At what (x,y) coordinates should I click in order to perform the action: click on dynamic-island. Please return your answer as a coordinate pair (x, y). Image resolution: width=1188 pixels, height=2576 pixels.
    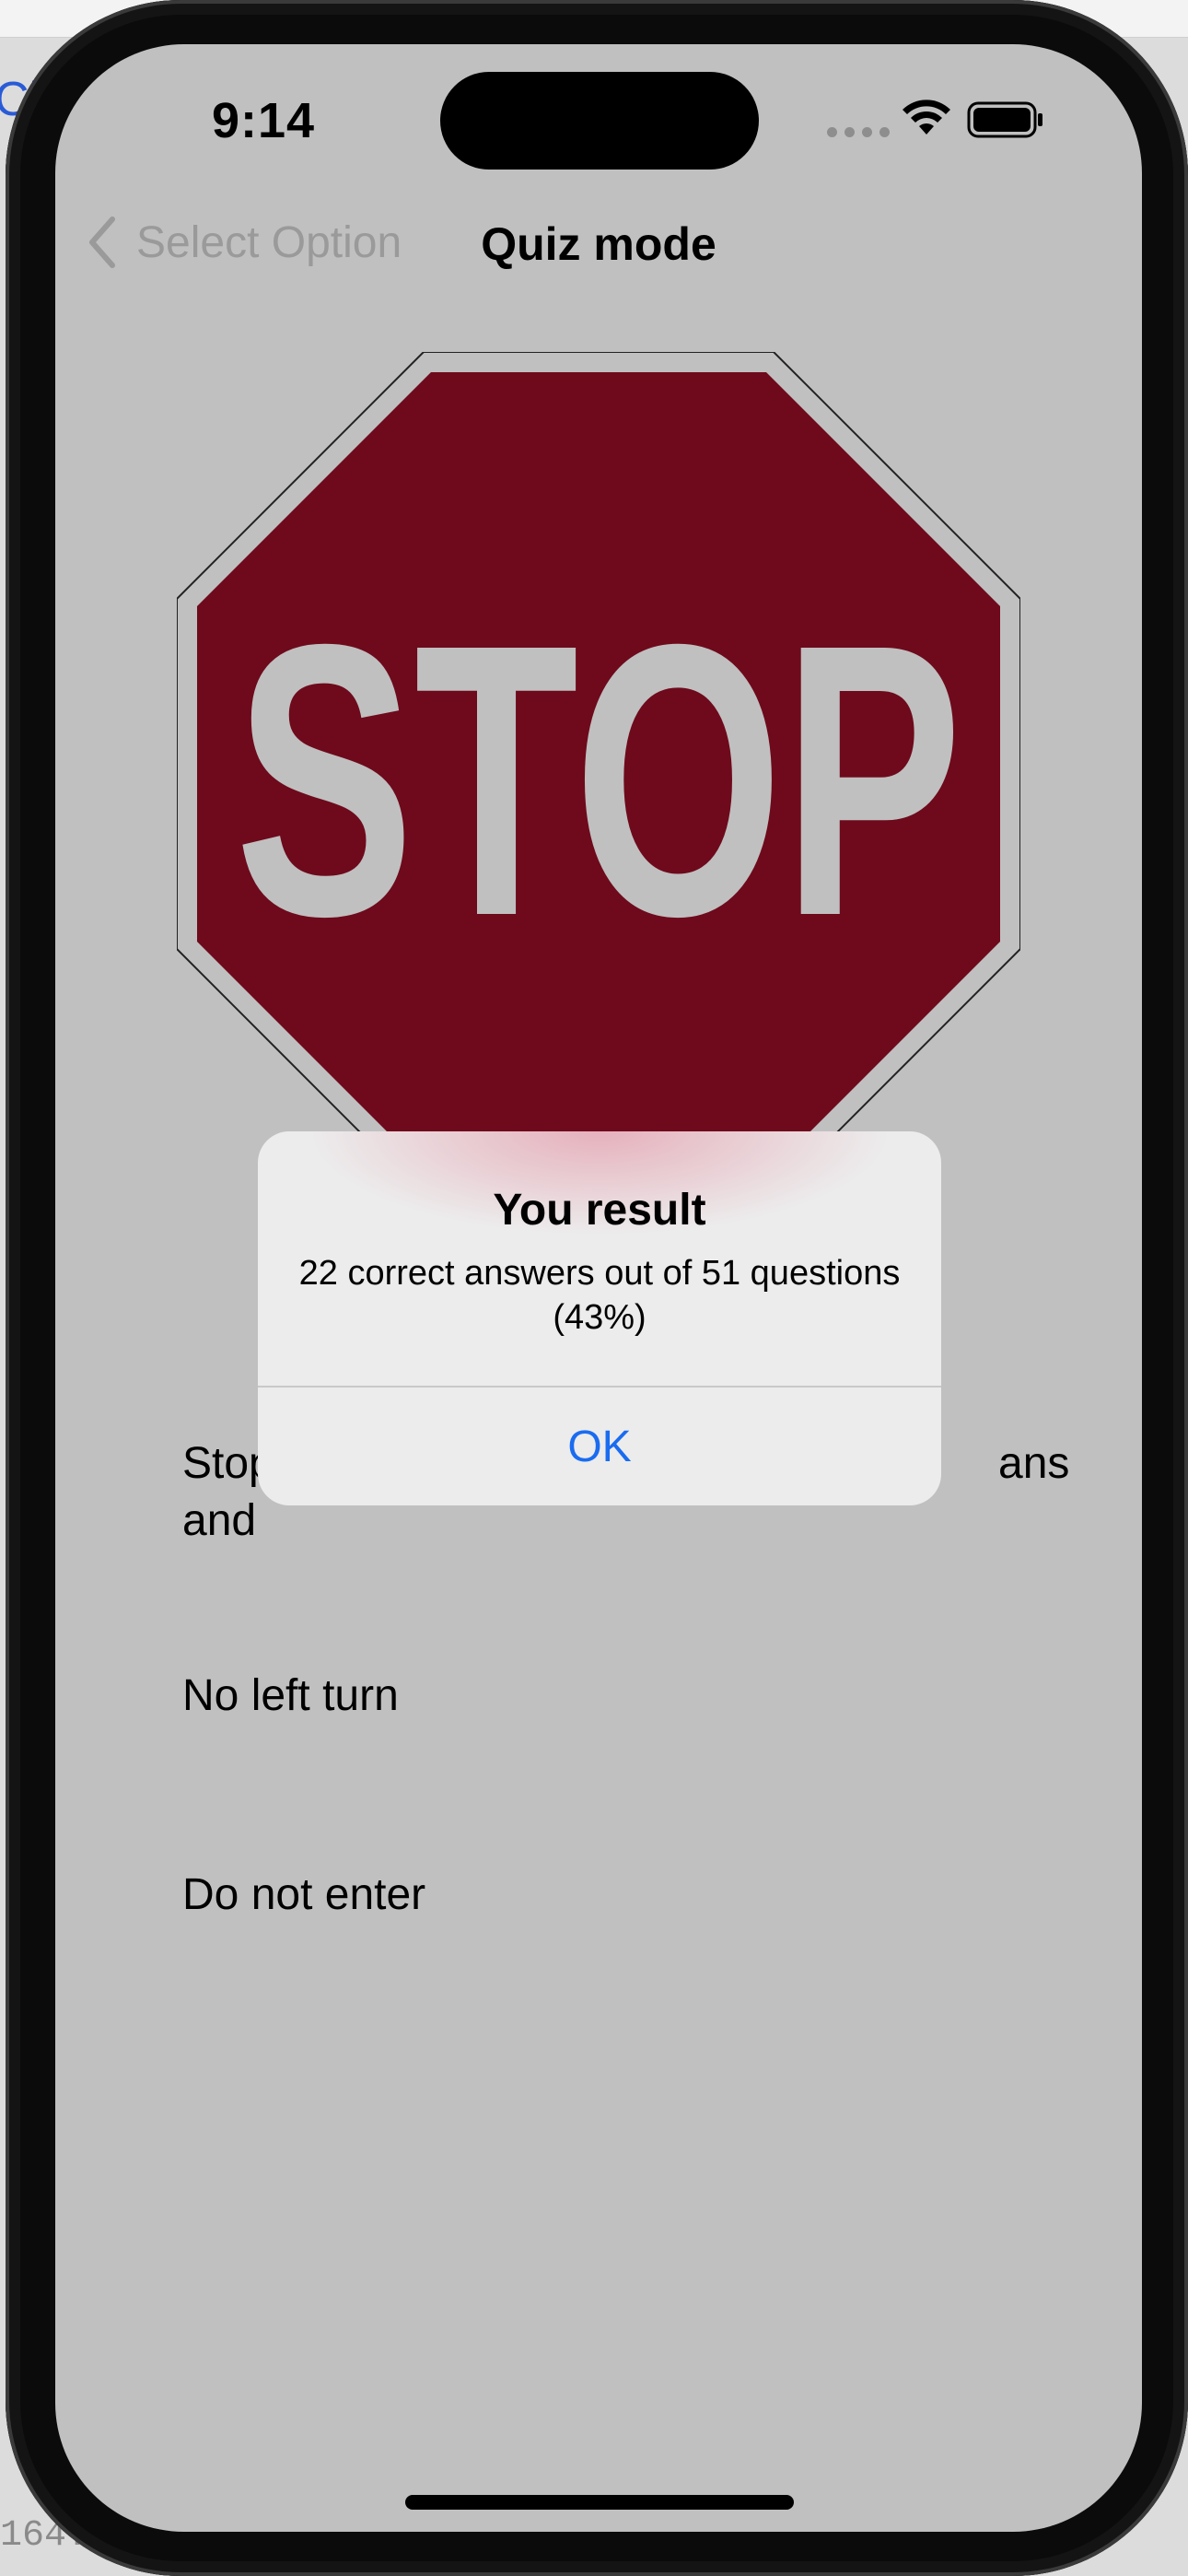
    Looking at the image, I should click on (599, 121).